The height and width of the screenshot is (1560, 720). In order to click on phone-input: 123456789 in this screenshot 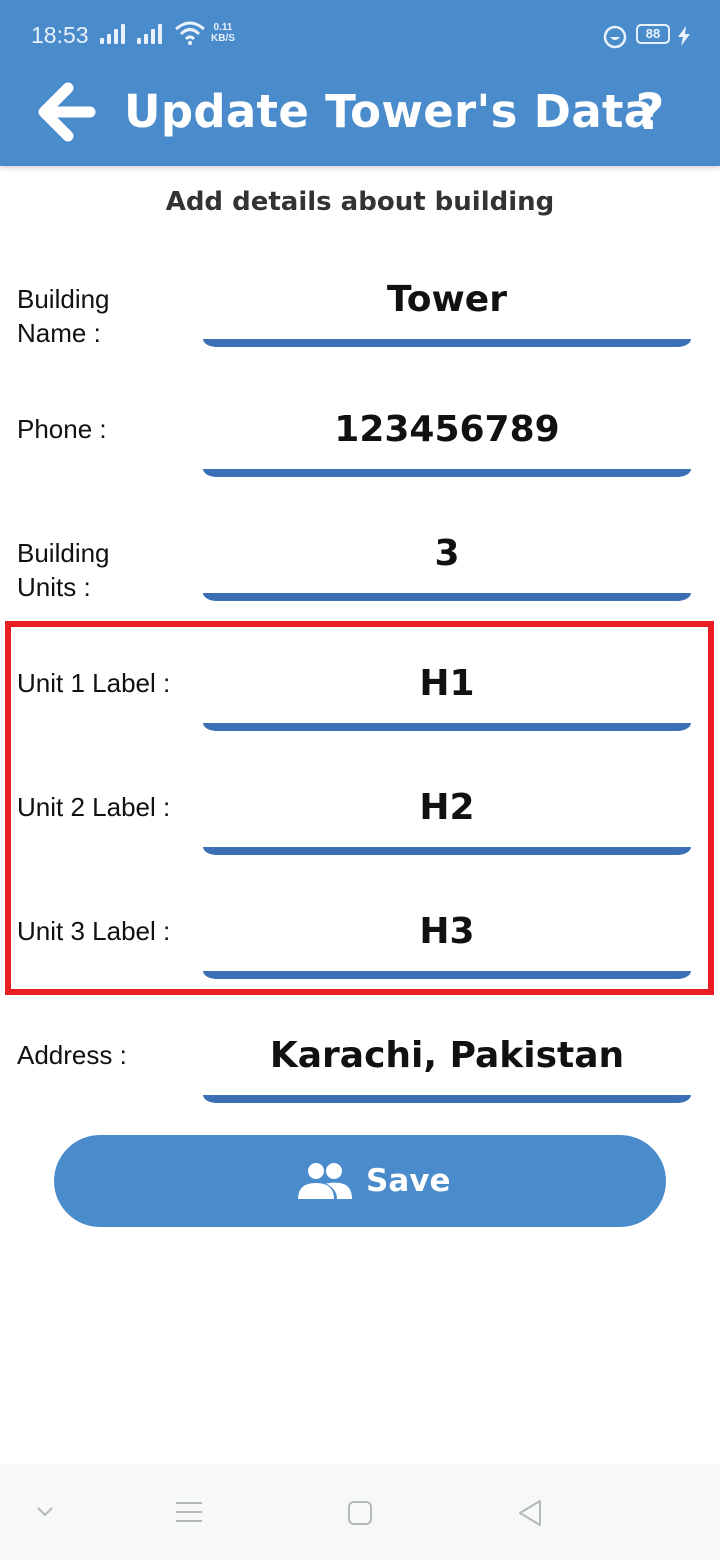, I will do `click(447, 430)`.